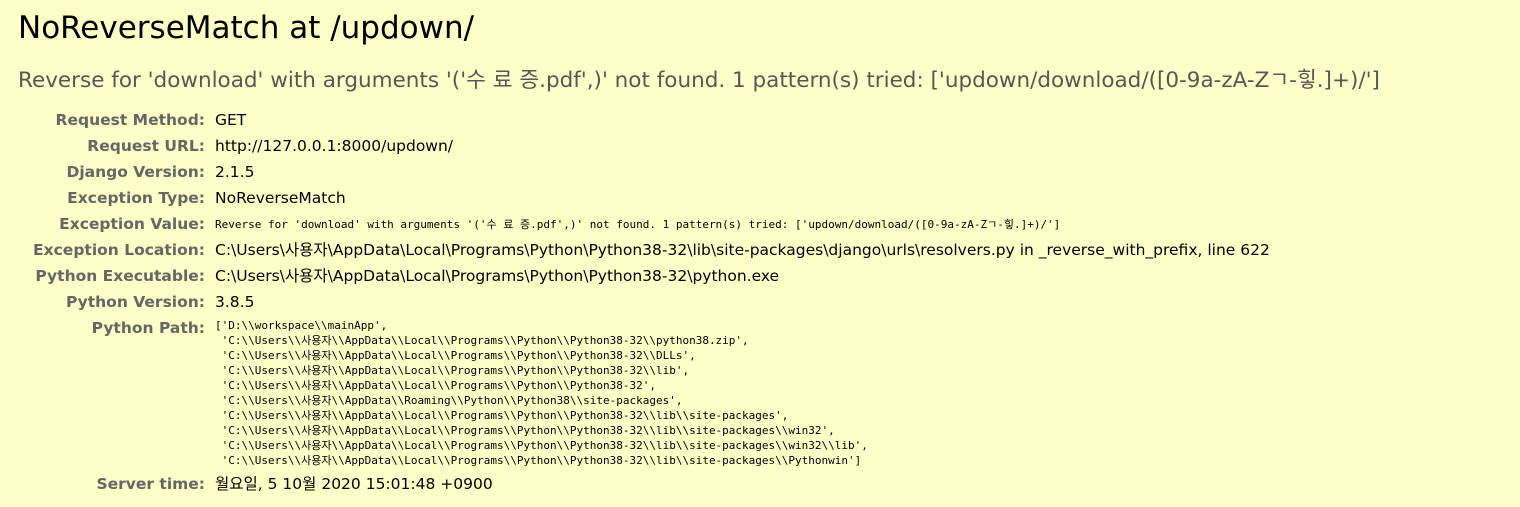 The height and width of the screenshot is (507, 1520). What do you see at coordinates (148, 328) in the screenshot?
I see `meta-label: Python Path:` at bounding box center [148, 328].